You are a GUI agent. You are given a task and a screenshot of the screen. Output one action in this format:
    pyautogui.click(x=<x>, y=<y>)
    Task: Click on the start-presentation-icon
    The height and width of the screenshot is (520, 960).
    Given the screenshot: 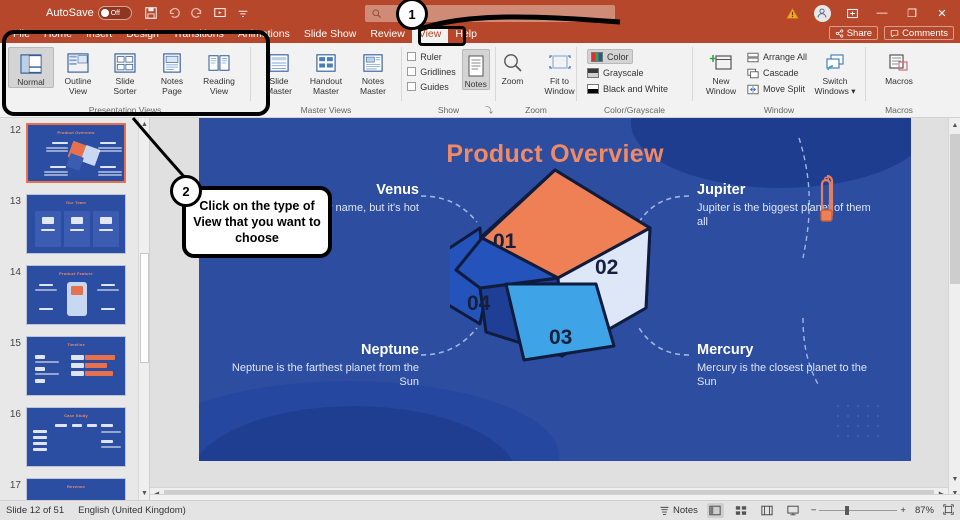 What is the action you would take?
    pyautogui.click(x=220, y=13)
    